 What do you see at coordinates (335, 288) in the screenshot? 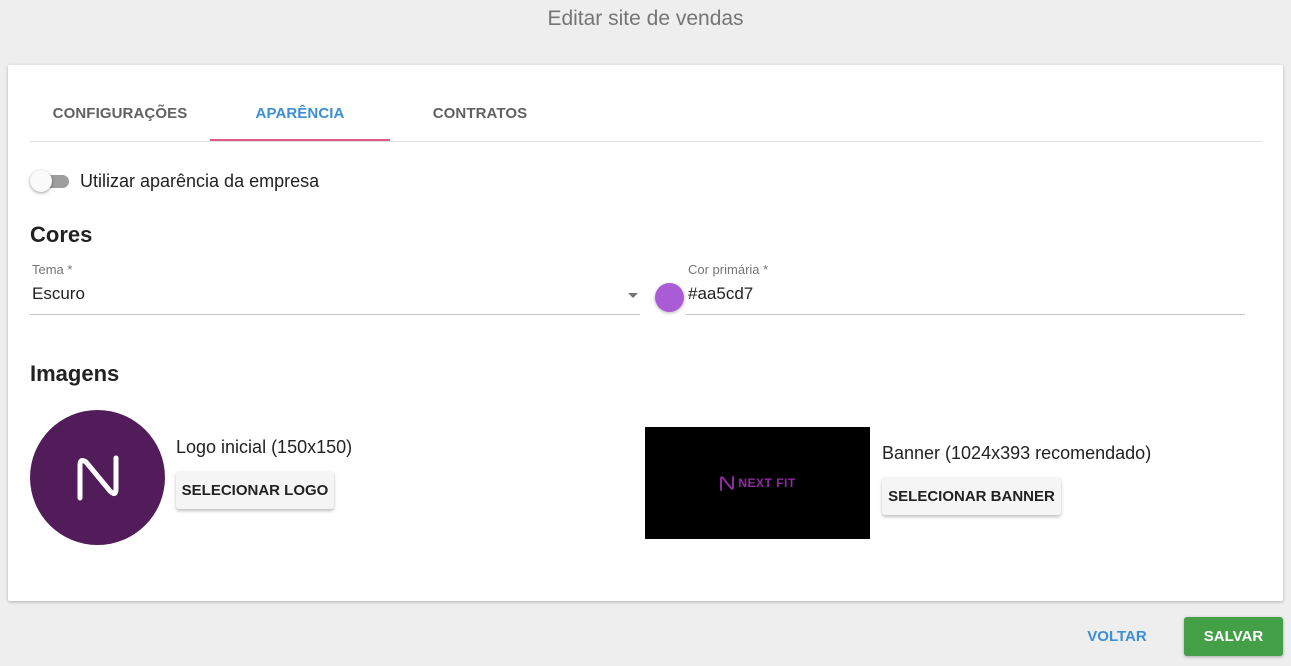
I see `theme-select: Tema * Escuro` at bounding box center [335, 288].